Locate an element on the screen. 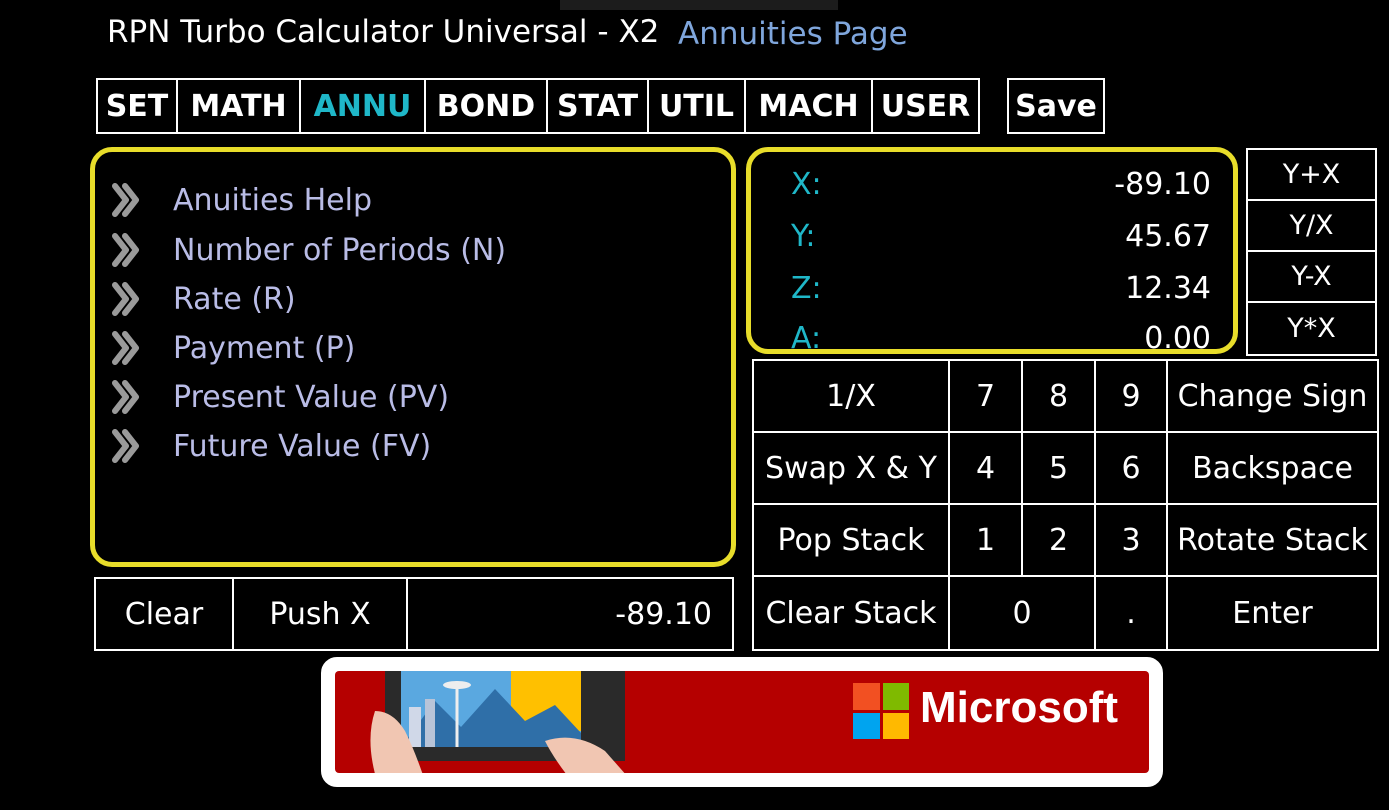 The height and width of the screenshot is (810, 1389). add-button: Y+X is located at coordinates (1311, 175).